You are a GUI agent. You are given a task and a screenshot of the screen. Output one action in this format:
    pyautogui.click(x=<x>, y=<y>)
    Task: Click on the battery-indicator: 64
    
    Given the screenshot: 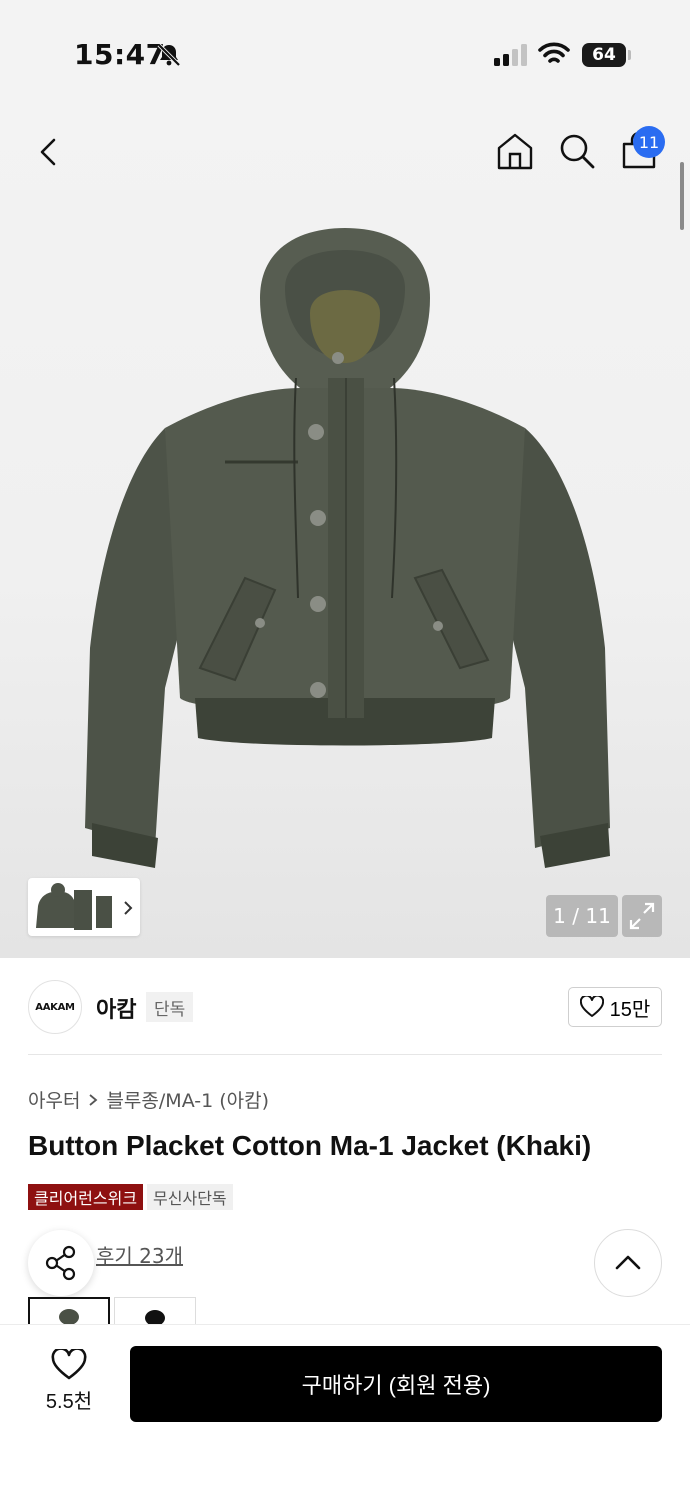 What is the action you would take?
    pyautogui.click(x=604, y=55)
    